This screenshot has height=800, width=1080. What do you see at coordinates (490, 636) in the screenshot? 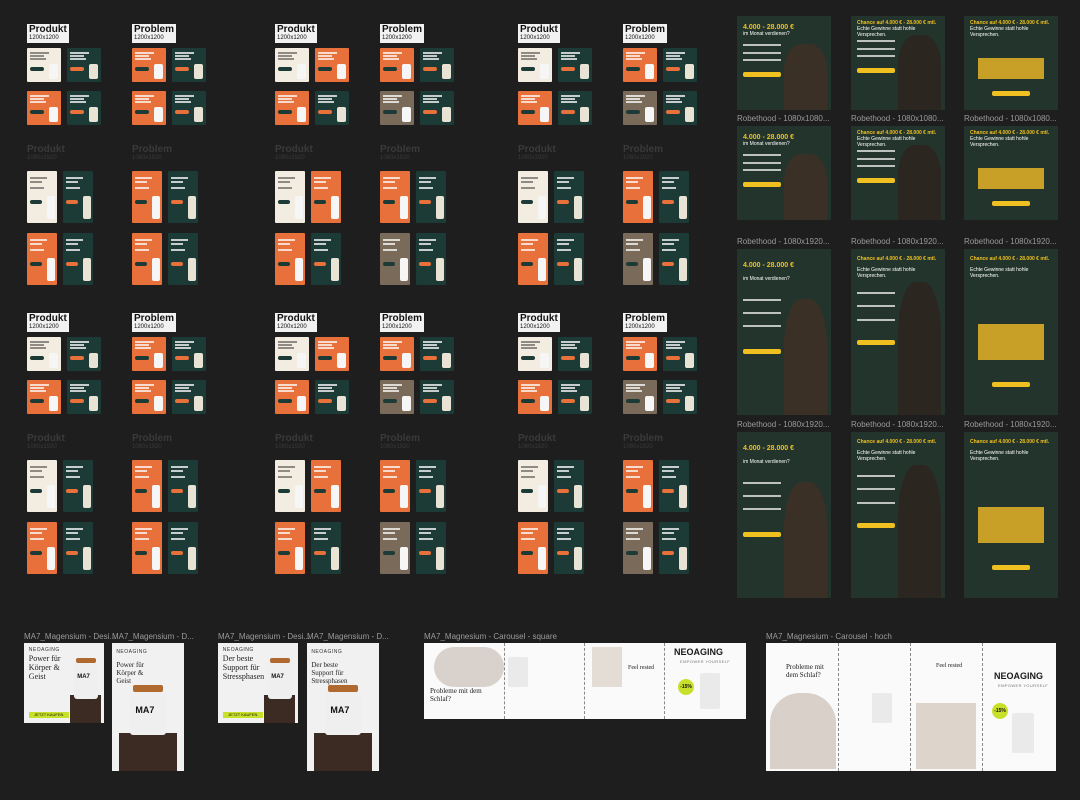
I see `magnesium-frame-label: MA7_Magnesium - Carousel - square` at bounding box center [490, 636].